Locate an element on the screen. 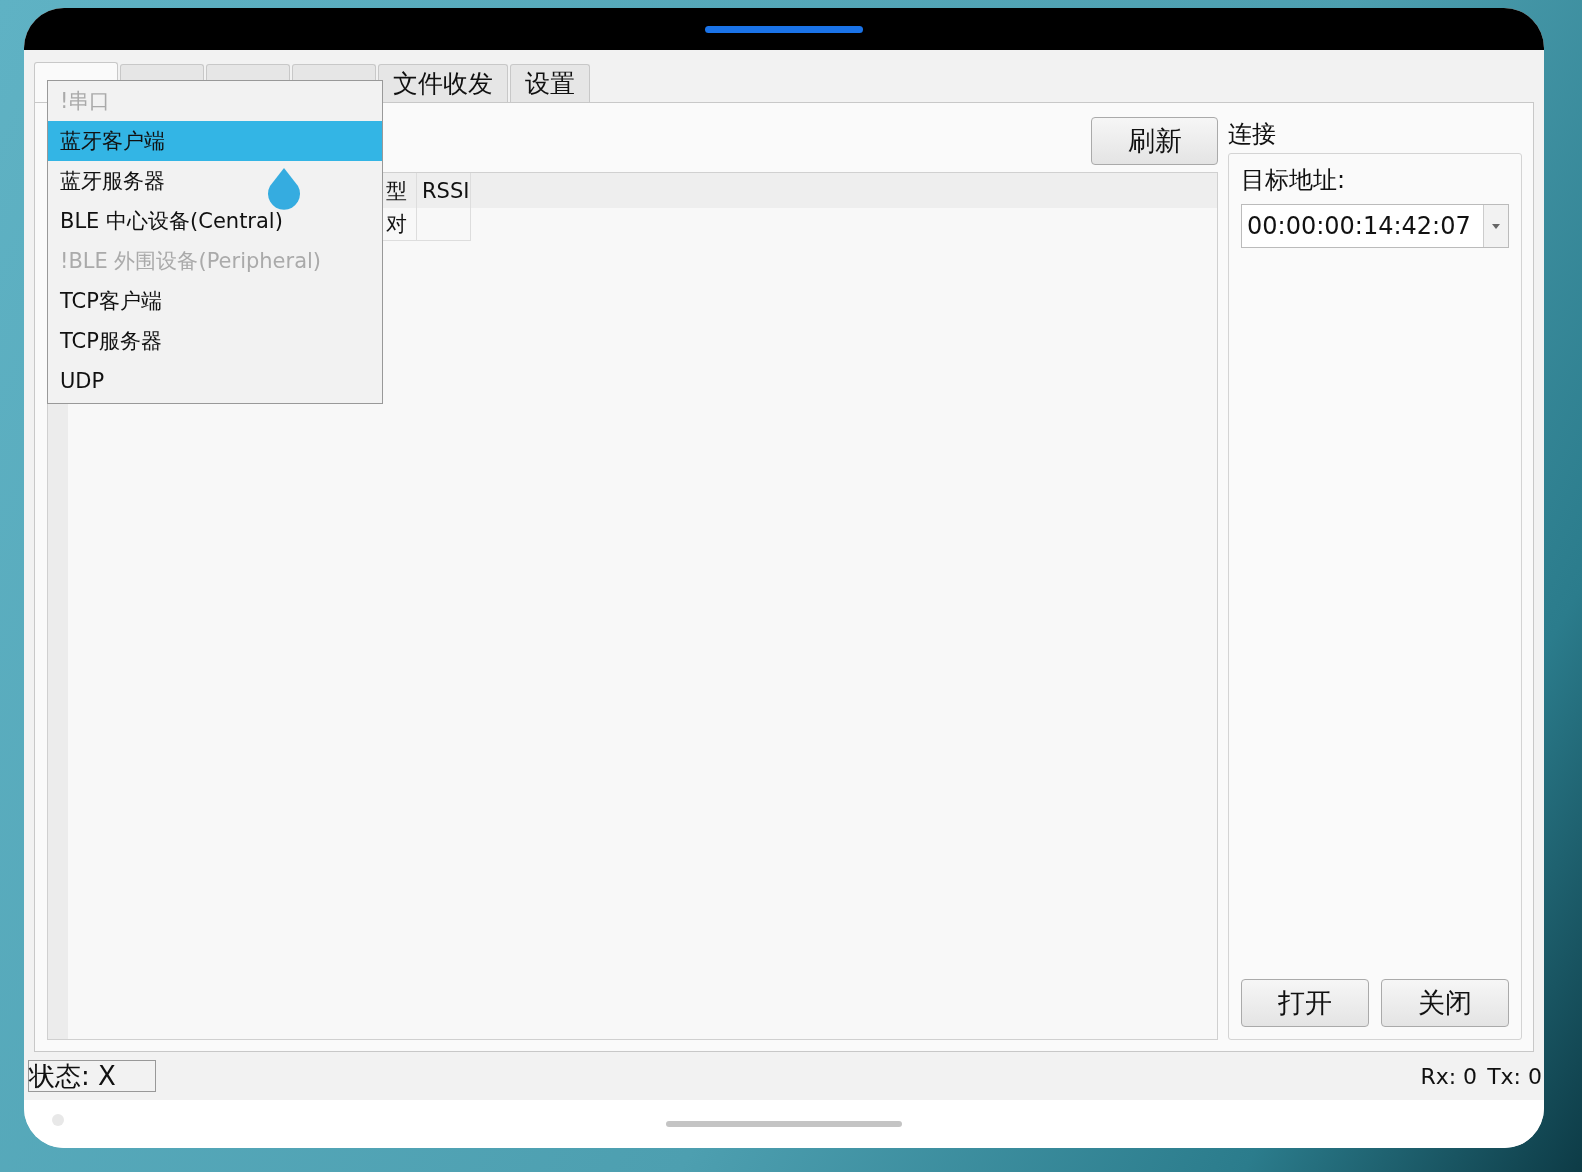 This screenshot has width=1582, height=1172. status-label: 状态: X is located at coordinates (92, 1076).